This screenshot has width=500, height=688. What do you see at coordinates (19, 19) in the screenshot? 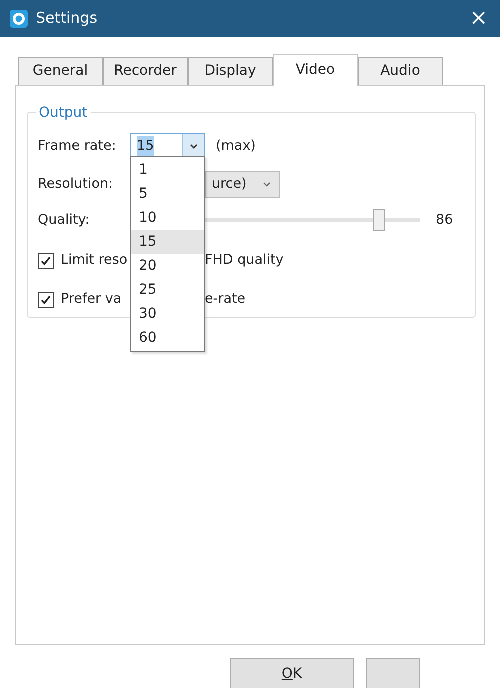
I see `app-logo-icon` at bounding box center [19, 19].